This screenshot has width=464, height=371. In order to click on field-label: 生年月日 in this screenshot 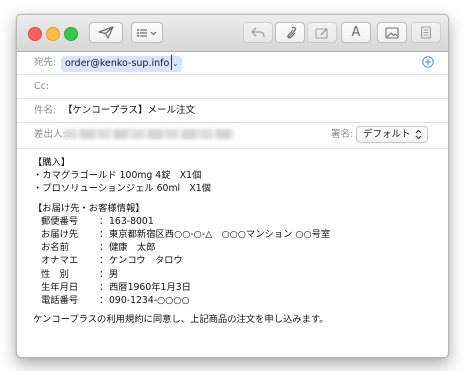, I will do `click(60, 287)`.